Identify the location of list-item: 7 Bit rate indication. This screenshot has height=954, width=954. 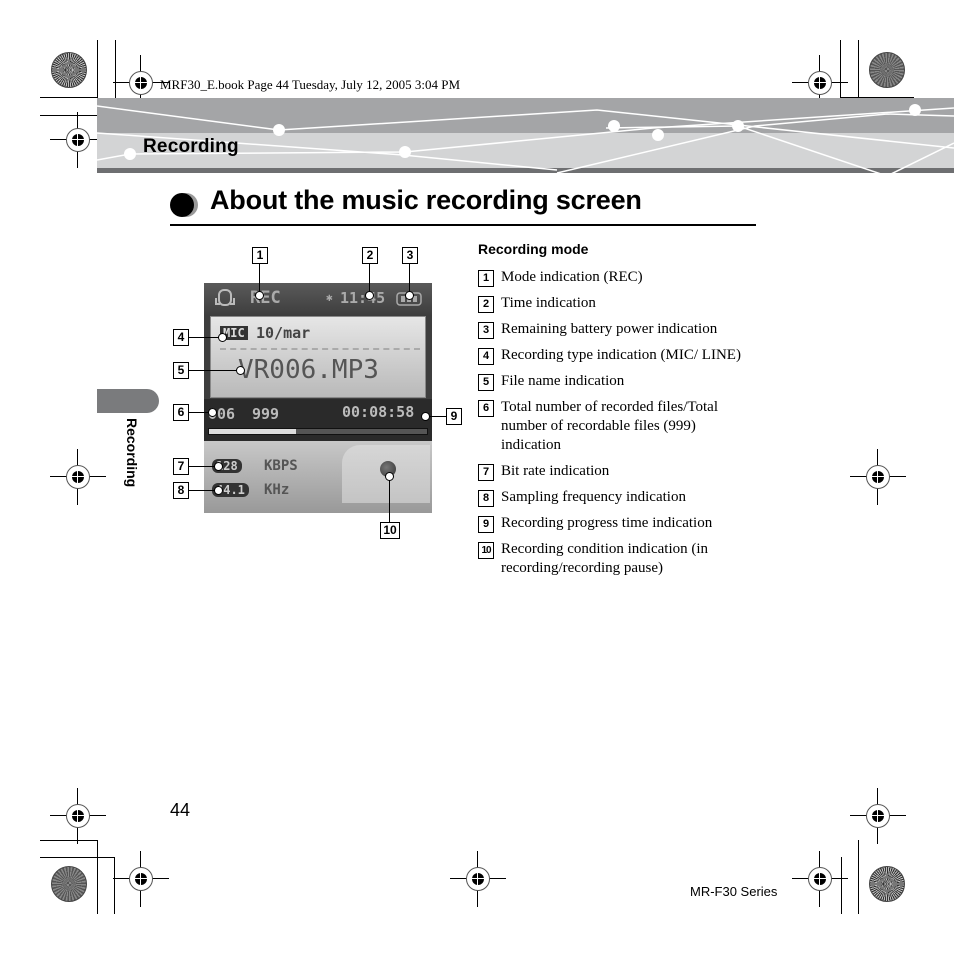
(628, 471).